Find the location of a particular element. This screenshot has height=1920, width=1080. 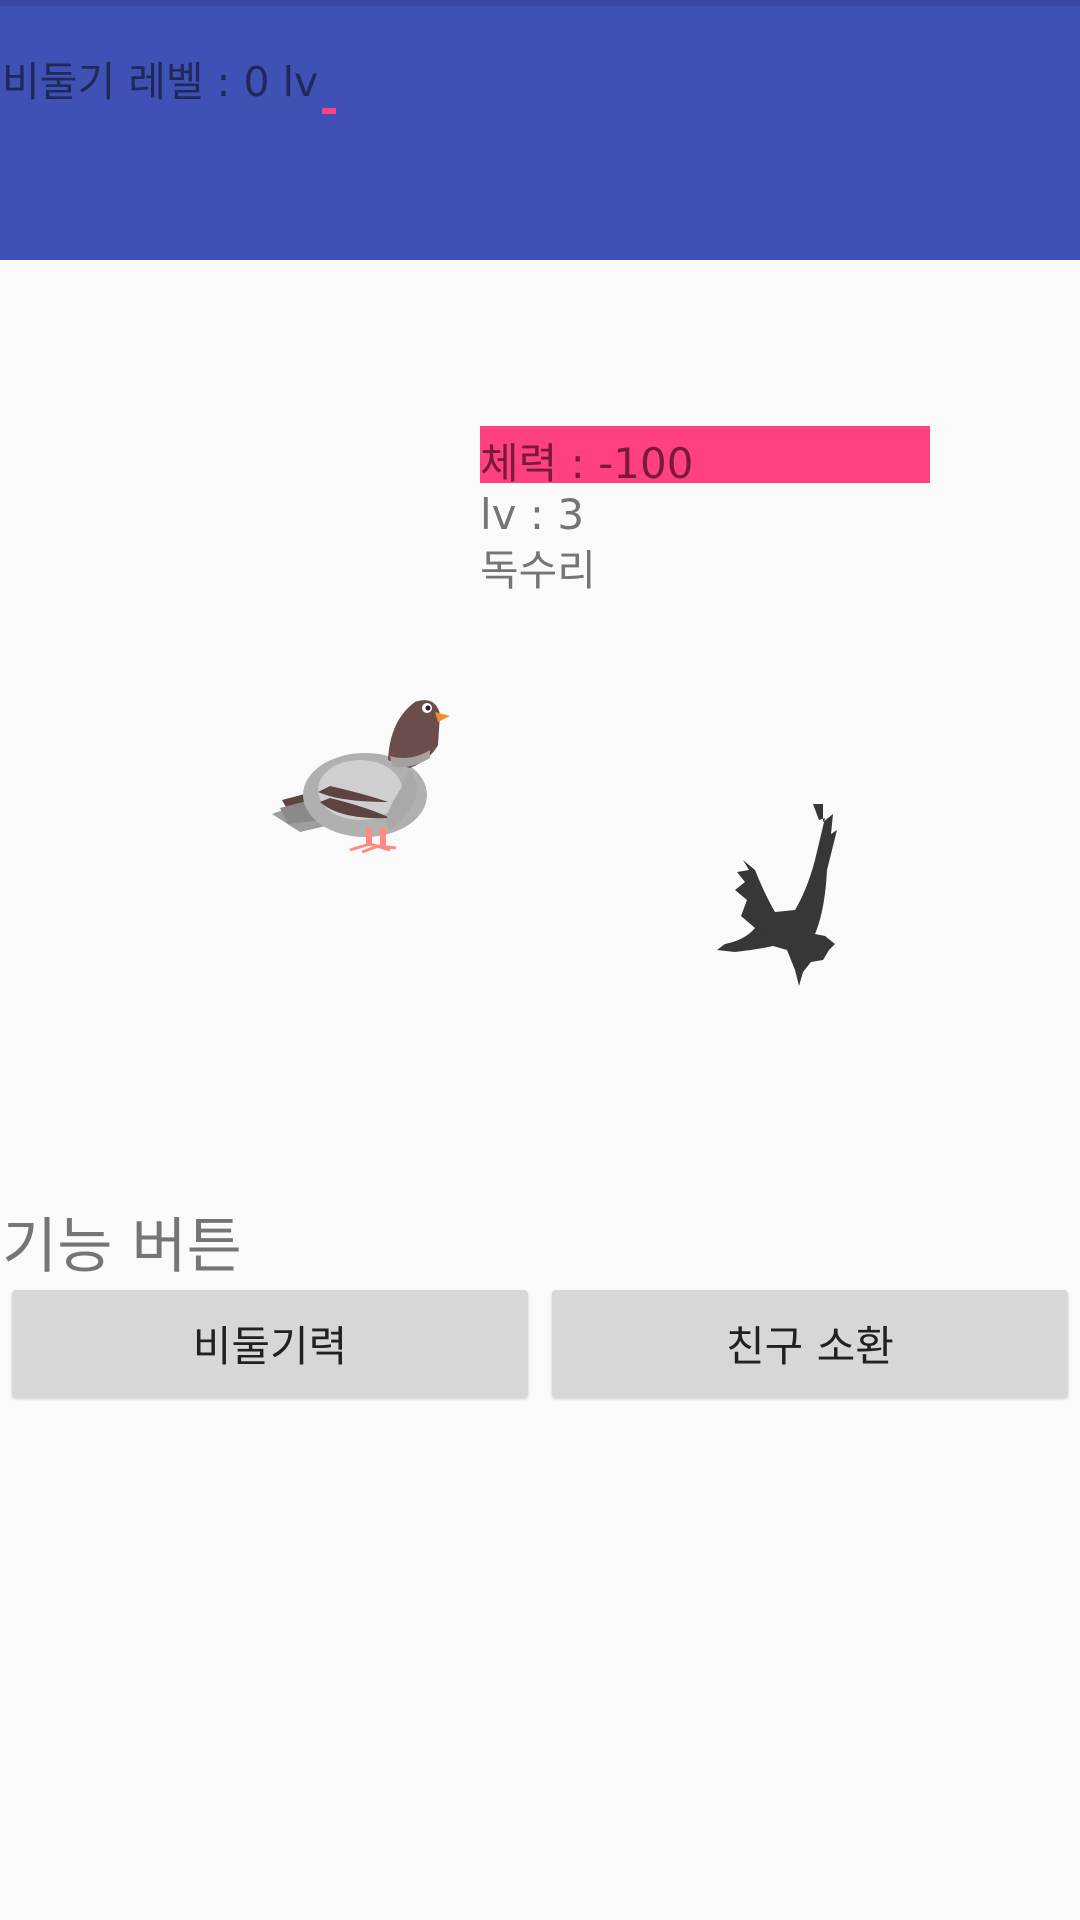

function-buttons-title: 기능 버튼 is located at coordinates (122, 1247).